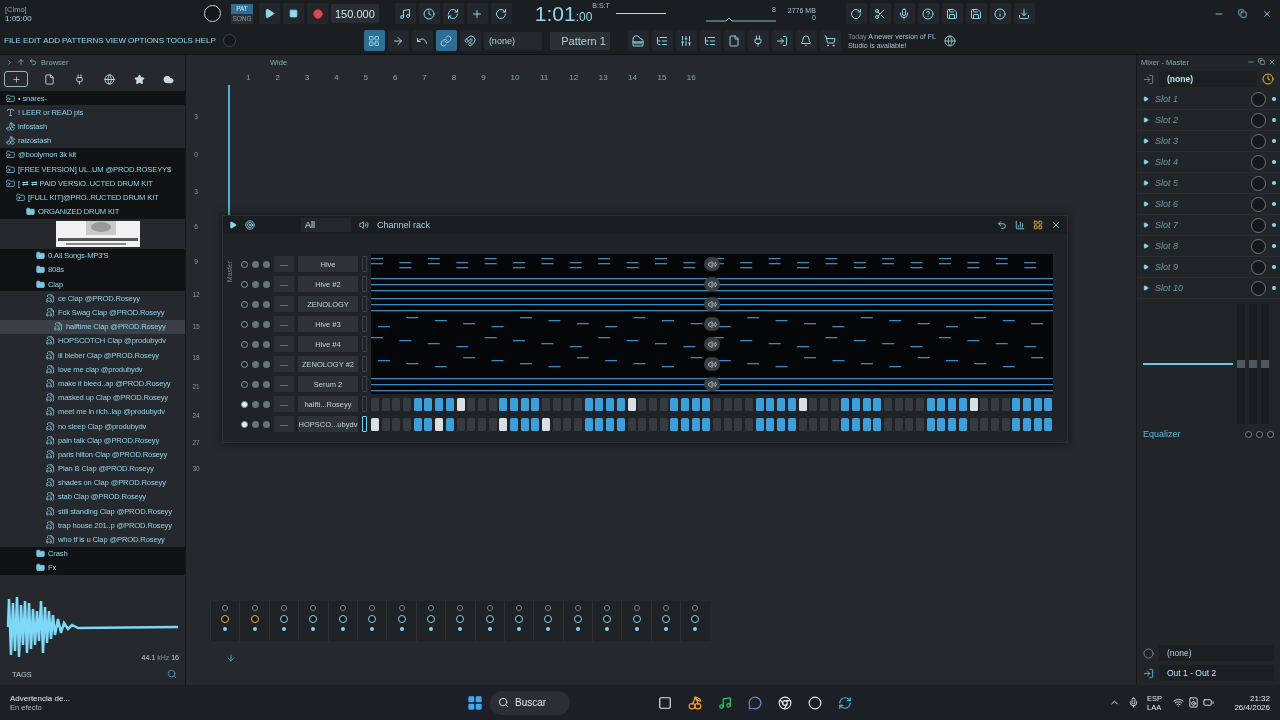 The width and height of the screenshot is (1280, 720). I want to click on play-icon, so click(233, 225).